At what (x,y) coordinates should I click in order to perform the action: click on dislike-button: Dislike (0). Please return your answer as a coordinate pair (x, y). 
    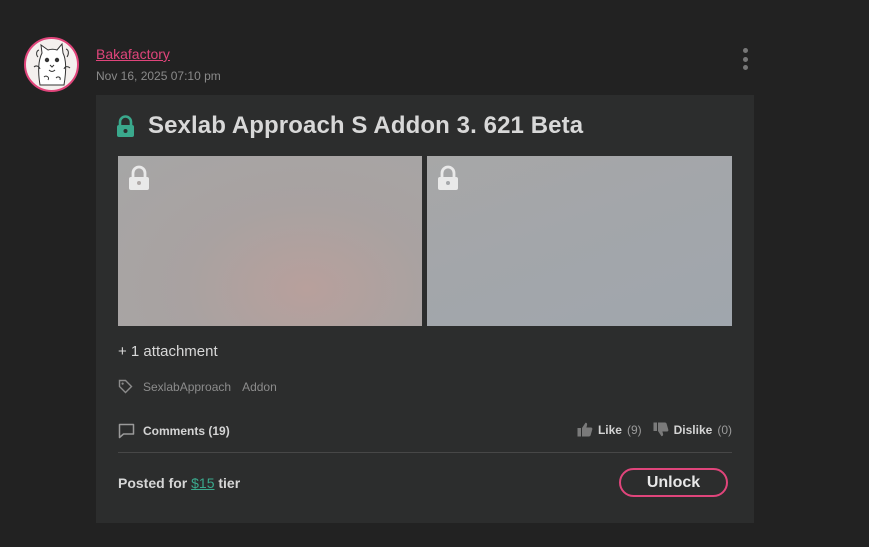
    Looking at the image, I should click on (692, 429).